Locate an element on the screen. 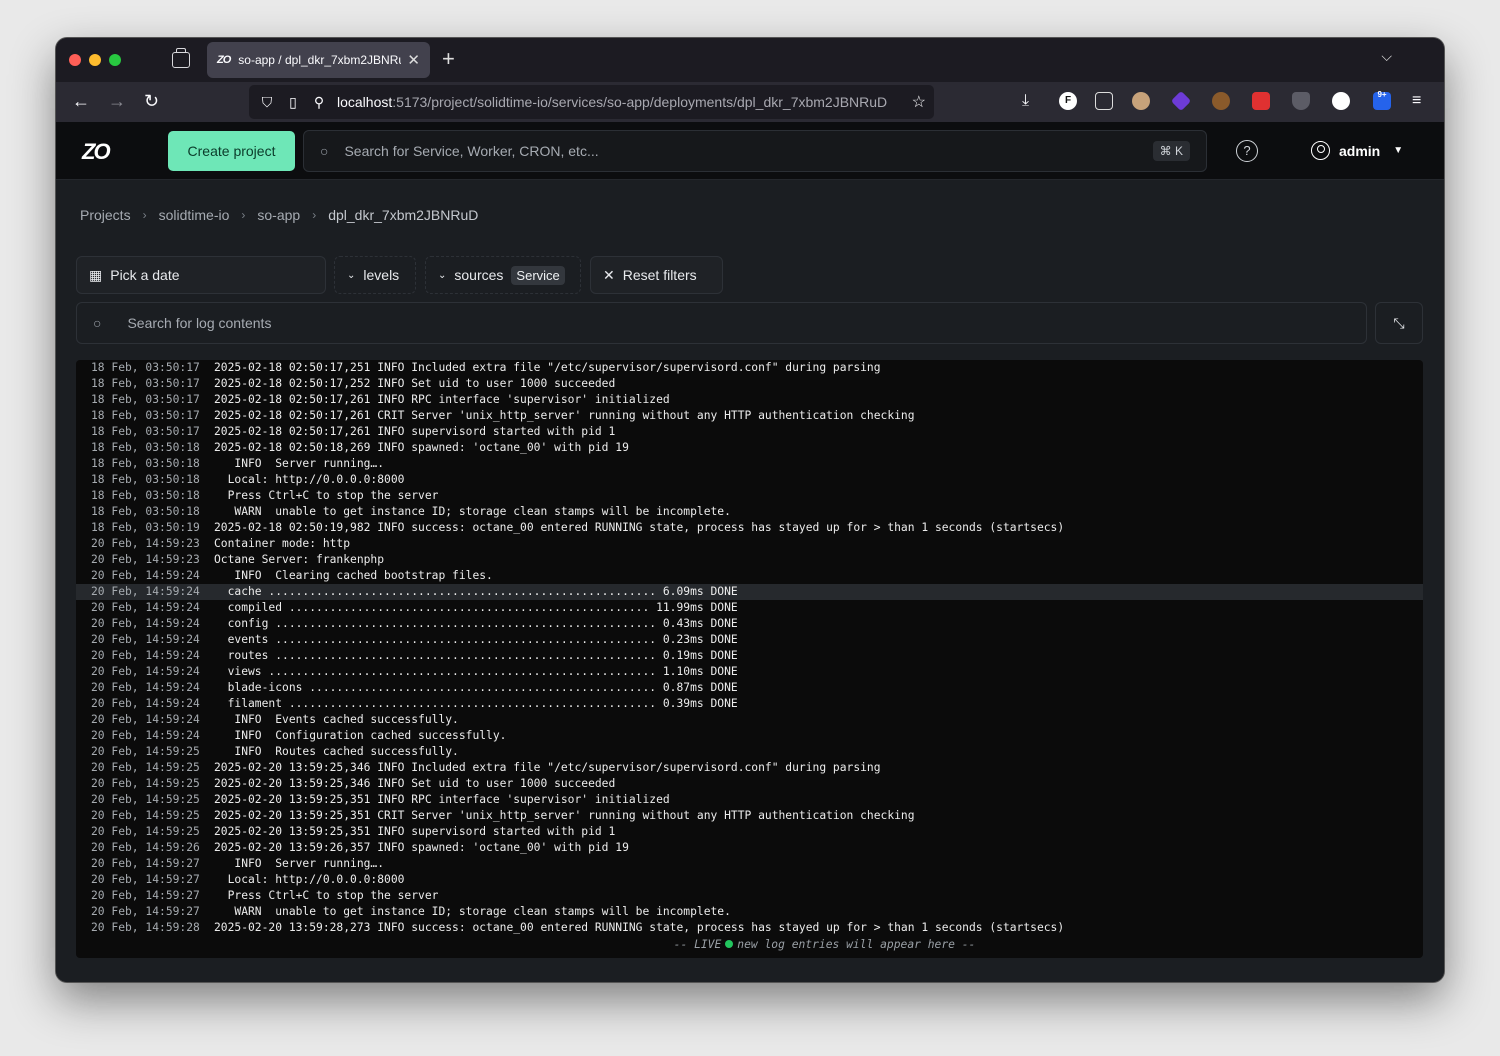 The height and width of the screenshot is (1056, 1500). log-line: 18 Feb, 03:50:18 INFO Server running…. is located at coordinates (749, 464).